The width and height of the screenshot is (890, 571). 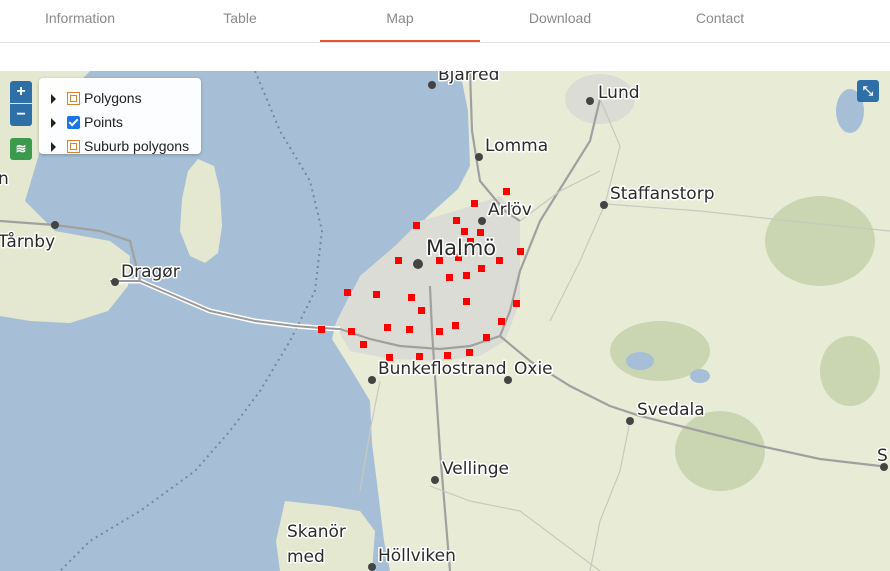 What do you see at coordinates (662, 194) in the screenshot?
I see `place-label: Staffanstorp` at bounding box center [662, 194].